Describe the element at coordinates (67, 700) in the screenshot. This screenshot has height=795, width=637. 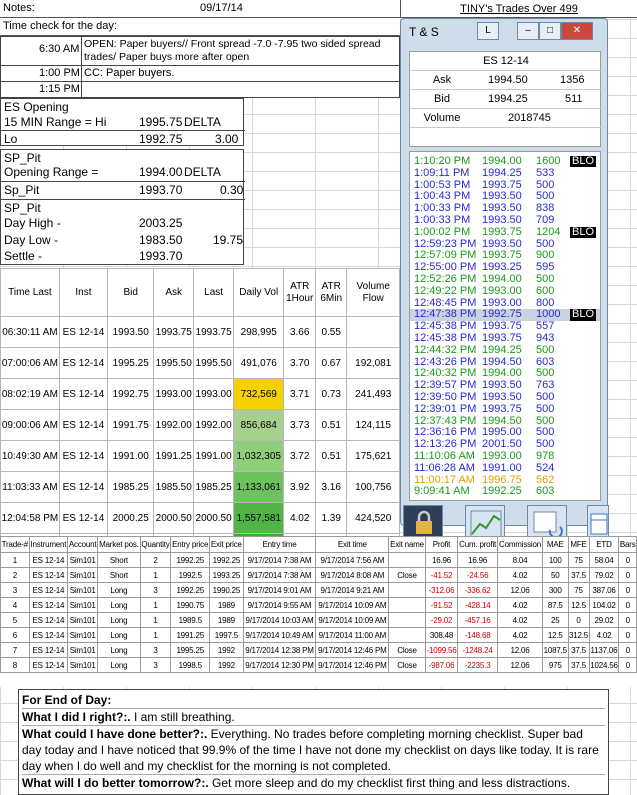
I see `eod-title: For End of Day:` at that location.